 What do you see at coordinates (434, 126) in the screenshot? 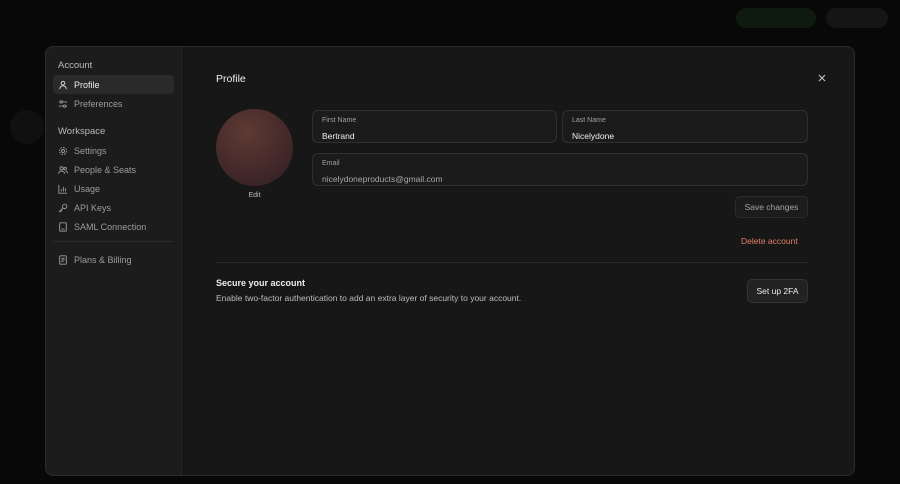
I see `first-name-field: First Name` at bounding box center [434, 126].